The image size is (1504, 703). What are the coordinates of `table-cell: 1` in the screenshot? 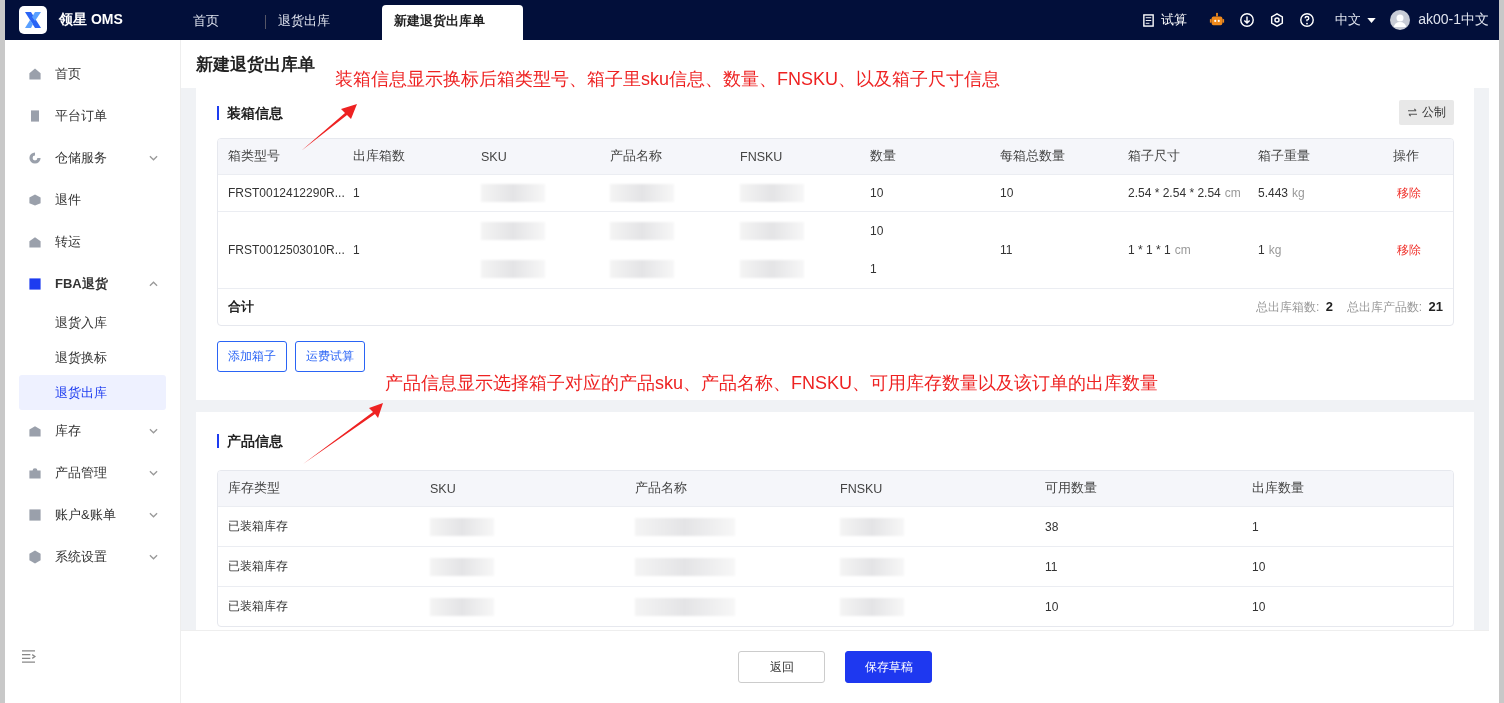 It's located at (873, 269).